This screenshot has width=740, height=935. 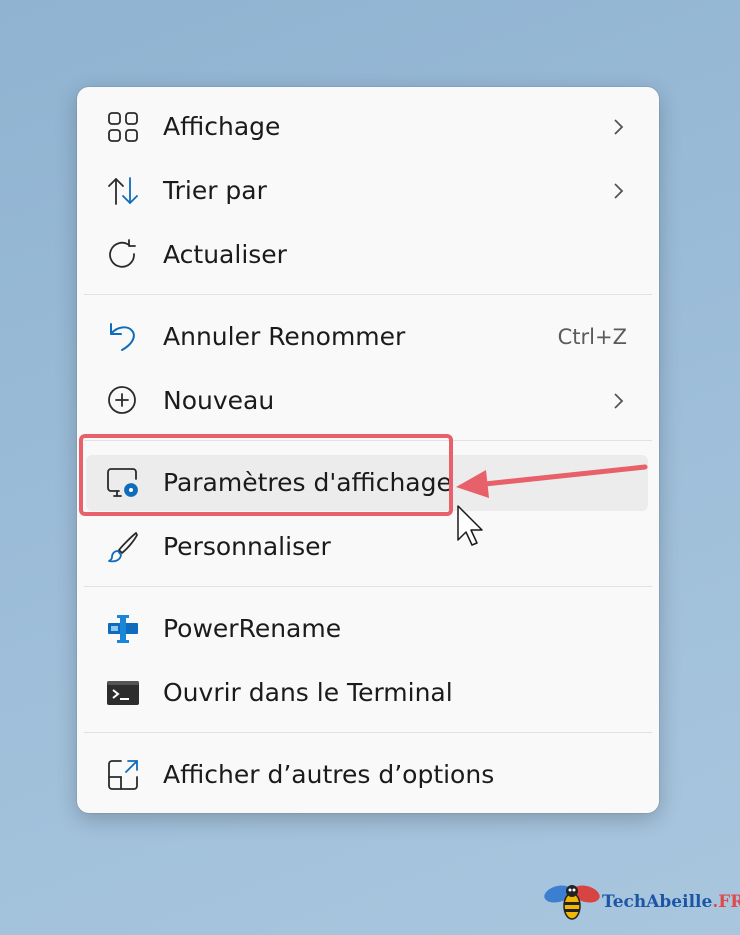 What do you see at coordinates (329, 774) in the screenshot?
I see `menu-item-label: Afficher d’autres d’options` at bounding box center [329, 774].